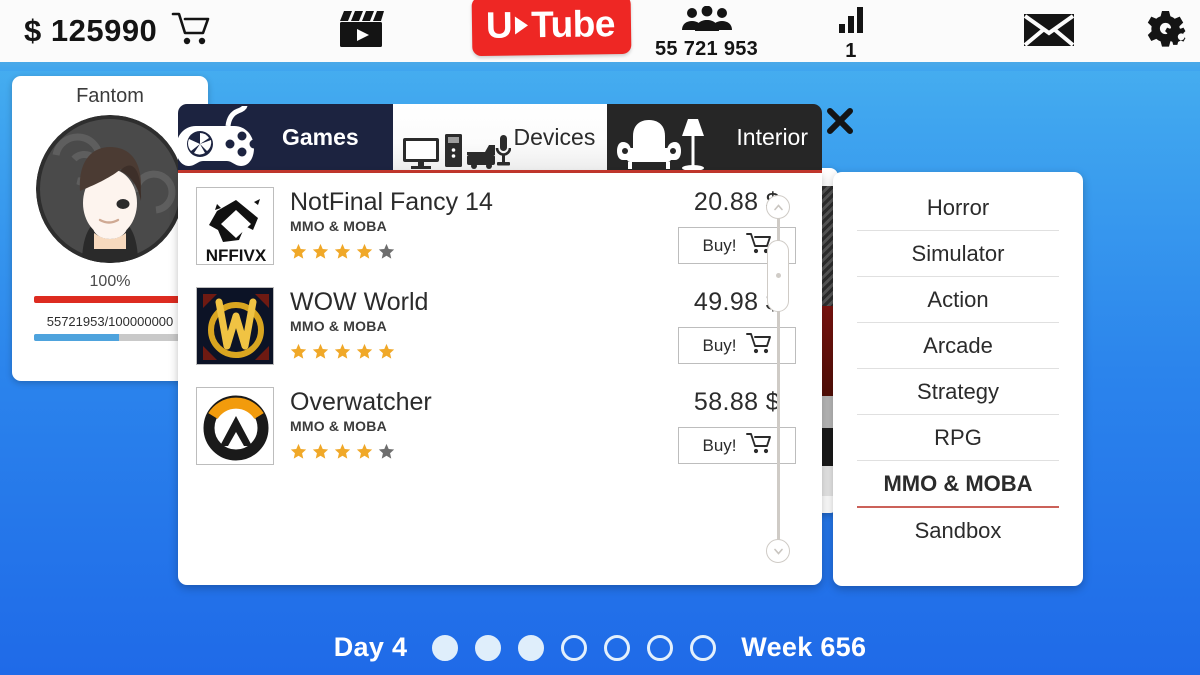 This screenshot has width=1200, height=675. Describe the element at coordinates (91, 30) in the screenshot. I see `money-amount: $ 125990` at that location.